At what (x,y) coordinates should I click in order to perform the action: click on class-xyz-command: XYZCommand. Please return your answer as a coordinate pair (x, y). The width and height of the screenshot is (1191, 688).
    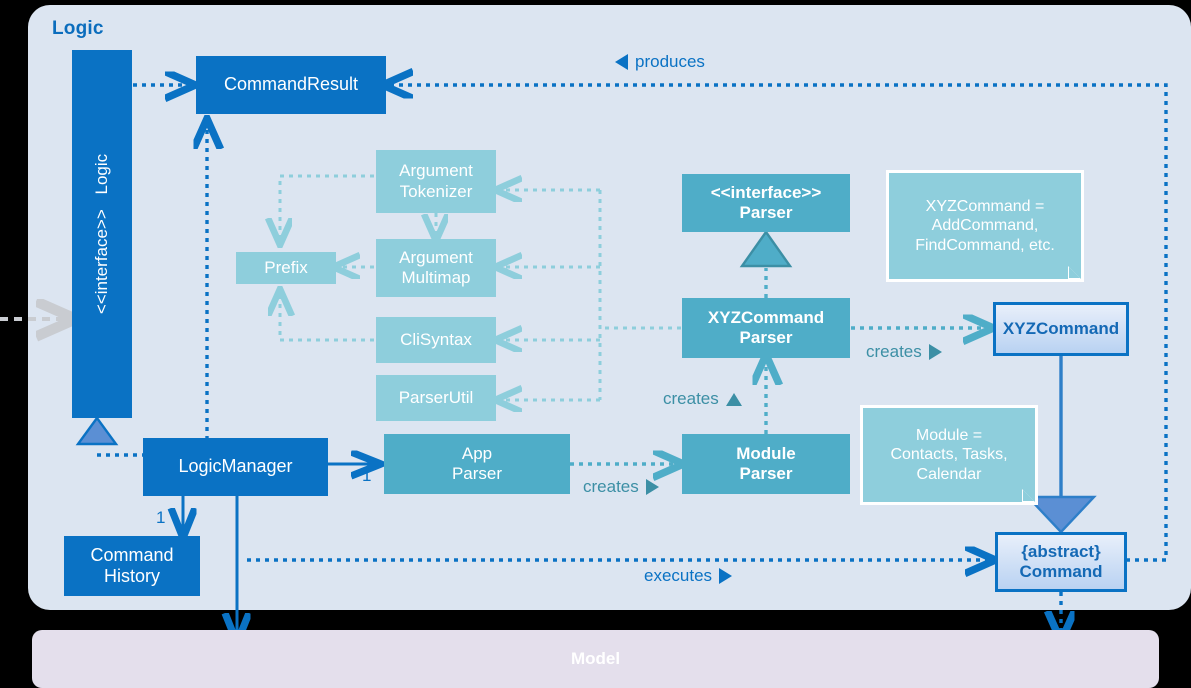
    Looking at the image, I should click on (1061, 329).